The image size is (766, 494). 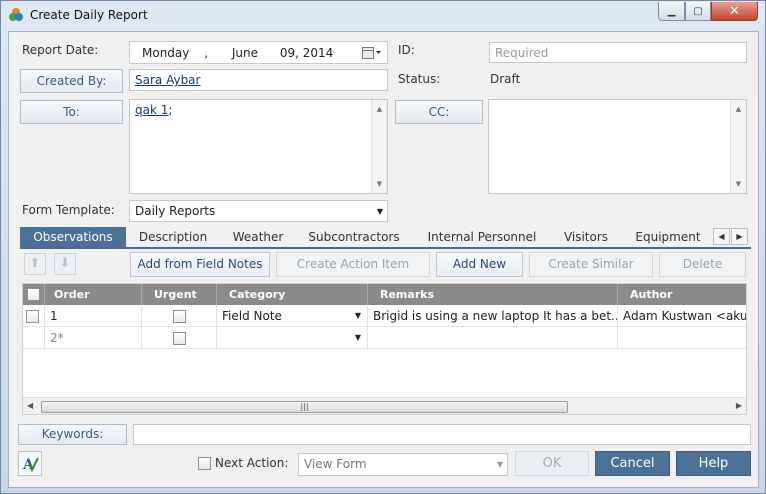 I want to click on next-action-checkbox, so click(x=204, y=463).